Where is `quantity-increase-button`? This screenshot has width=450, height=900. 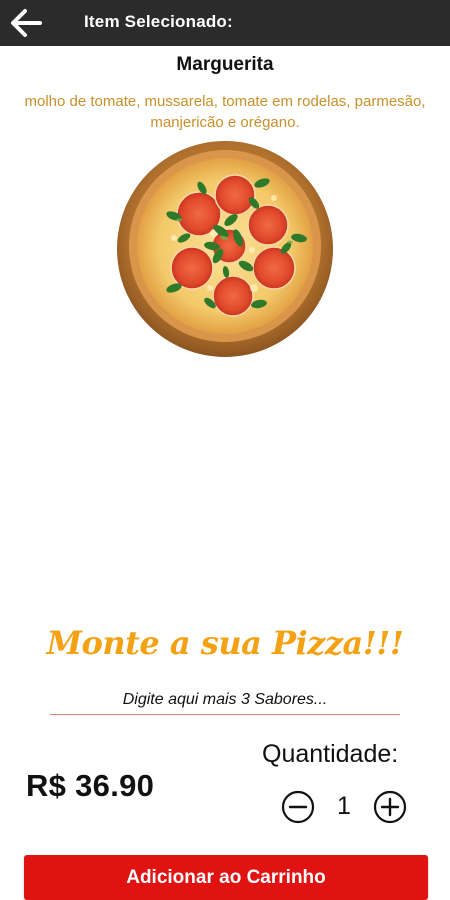 quantity-increase-button is located at coordinates (390, 807).